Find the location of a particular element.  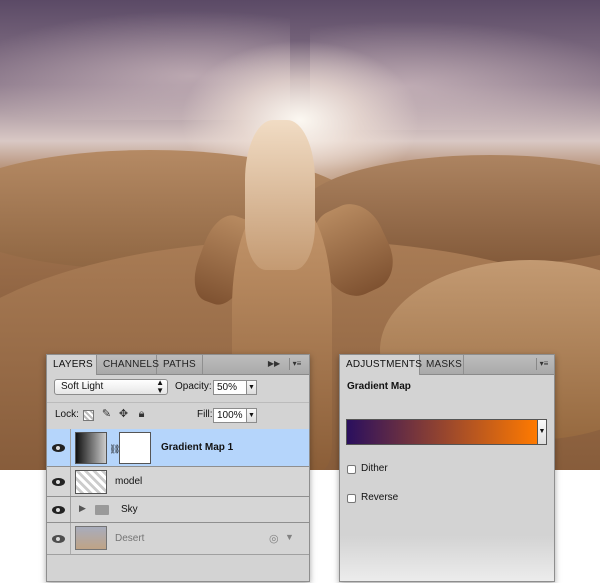

expand-group-icon: ▶ is located at coordinates (82, 508).